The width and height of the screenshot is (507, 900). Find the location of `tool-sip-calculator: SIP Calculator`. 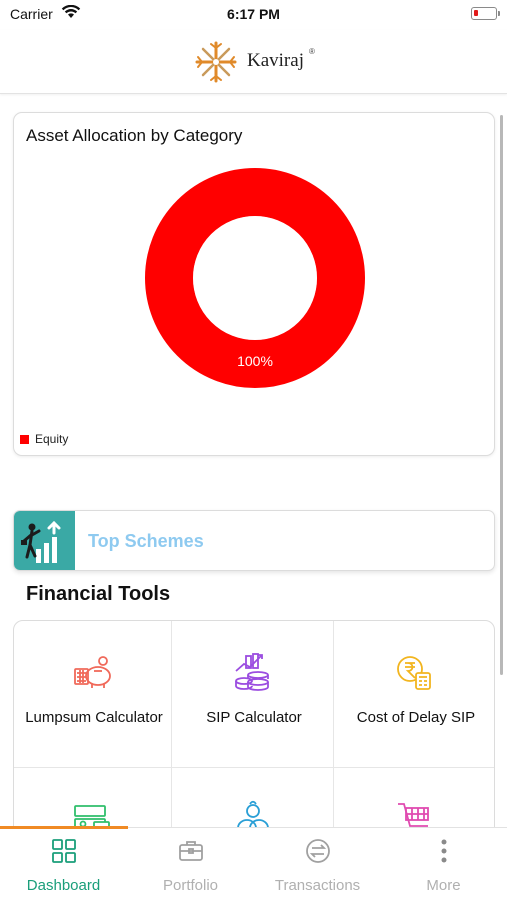

tool-sip-calculator: SIP Calculator is located at coordinates (254, 694).